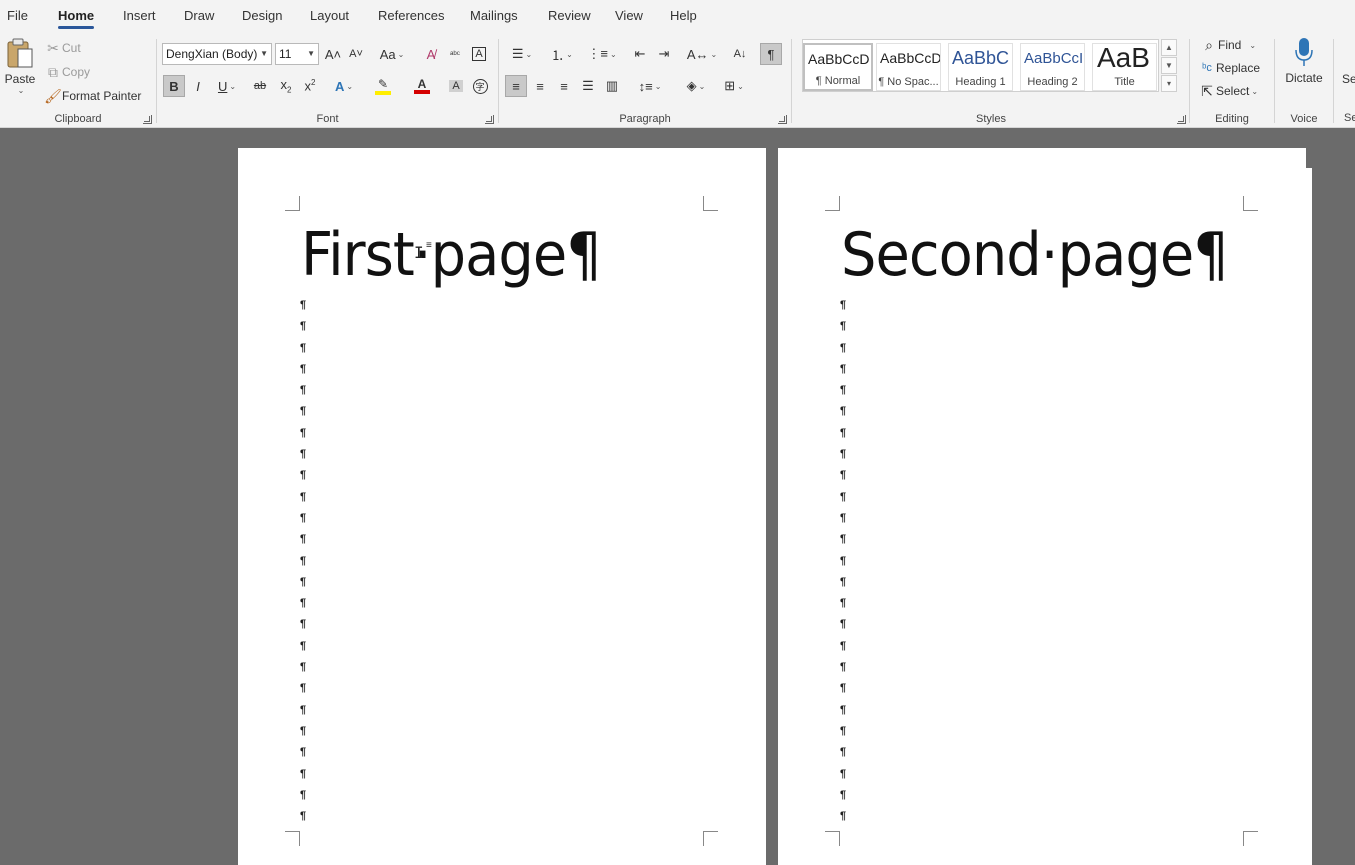 This screenshot has height=865, width=1355. Describe the element at coordinates (494, 15) in the screenshot. I see `tab-mailings: Mailings` at that location.